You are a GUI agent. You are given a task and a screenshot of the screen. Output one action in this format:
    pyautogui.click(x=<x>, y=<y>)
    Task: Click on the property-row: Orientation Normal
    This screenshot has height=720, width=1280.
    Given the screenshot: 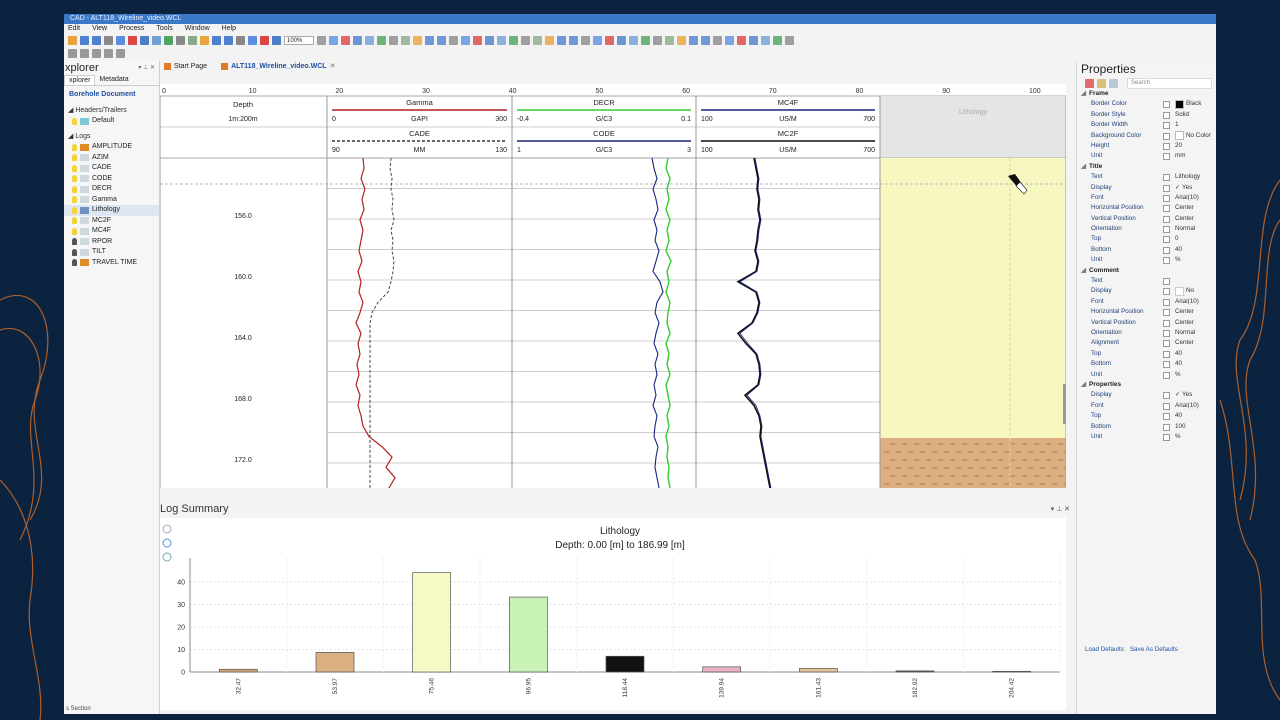 What is the action you would take?
    pyautogui.click(x=1146, y=229)
    